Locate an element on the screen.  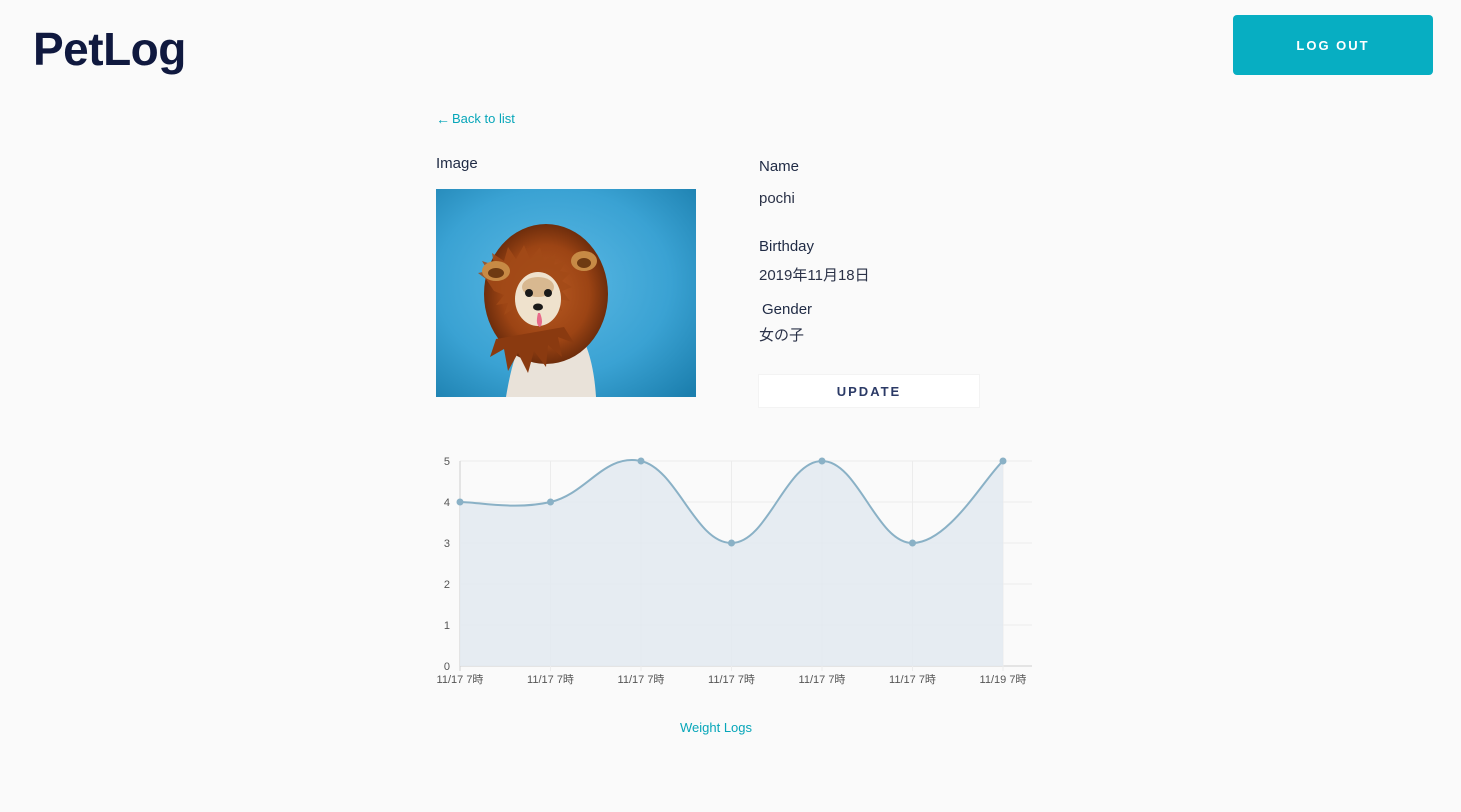
pet-birthday: 2019年11月18日 is located at coordinates (814, 275).